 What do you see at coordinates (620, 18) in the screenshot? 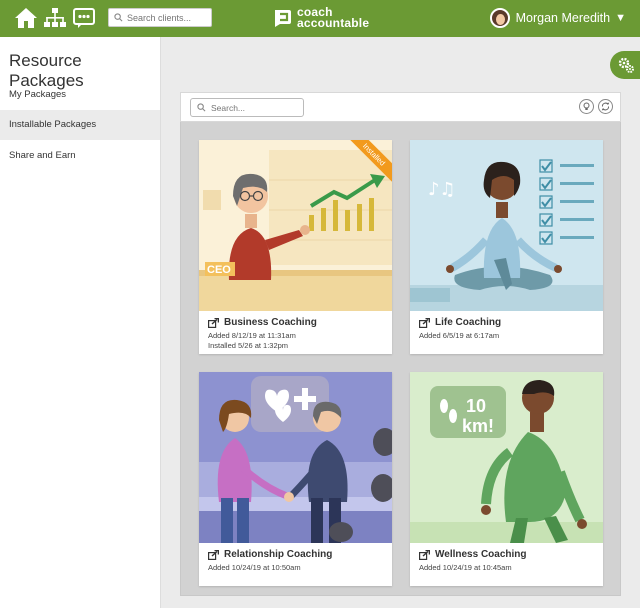
I see `chevron-down-icon: ▼` at bounding box center [620, 18].